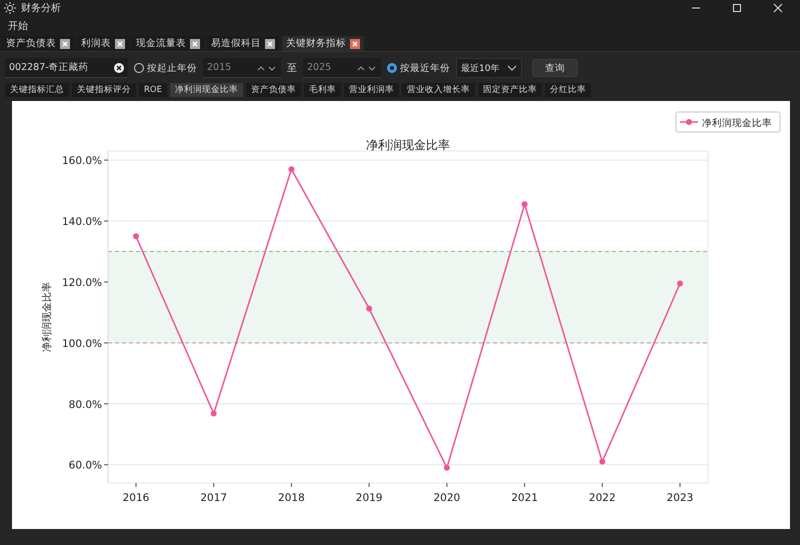  I want to click on window-title: 财务分析, so click(41, 9).